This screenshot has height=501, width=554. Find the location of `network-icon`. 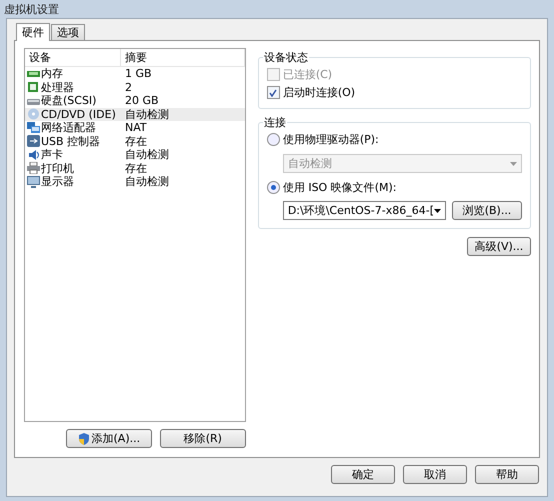

network-icon is located at coordinates (33, 128).